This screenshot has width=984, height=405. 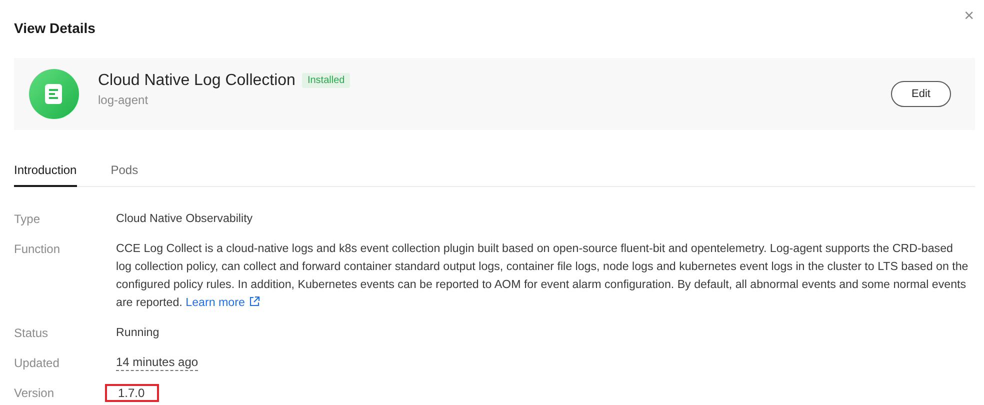 I want to click on detail-value: 14 minutes ago, so click(x=157, y=362).